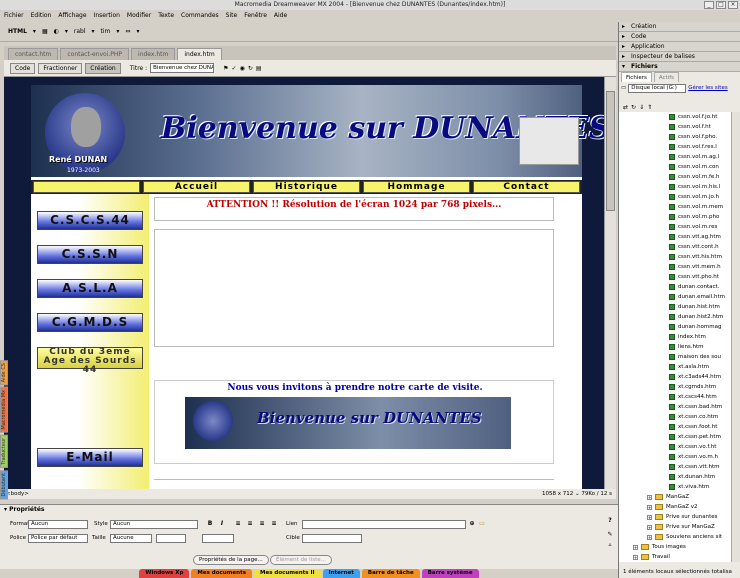 This screenshot has height=578, width=740. What do you see at coordinates (675, 397) in the screenshot?
I see `file-item: xt.cscs44.htm` at bounding box center [675, 397].